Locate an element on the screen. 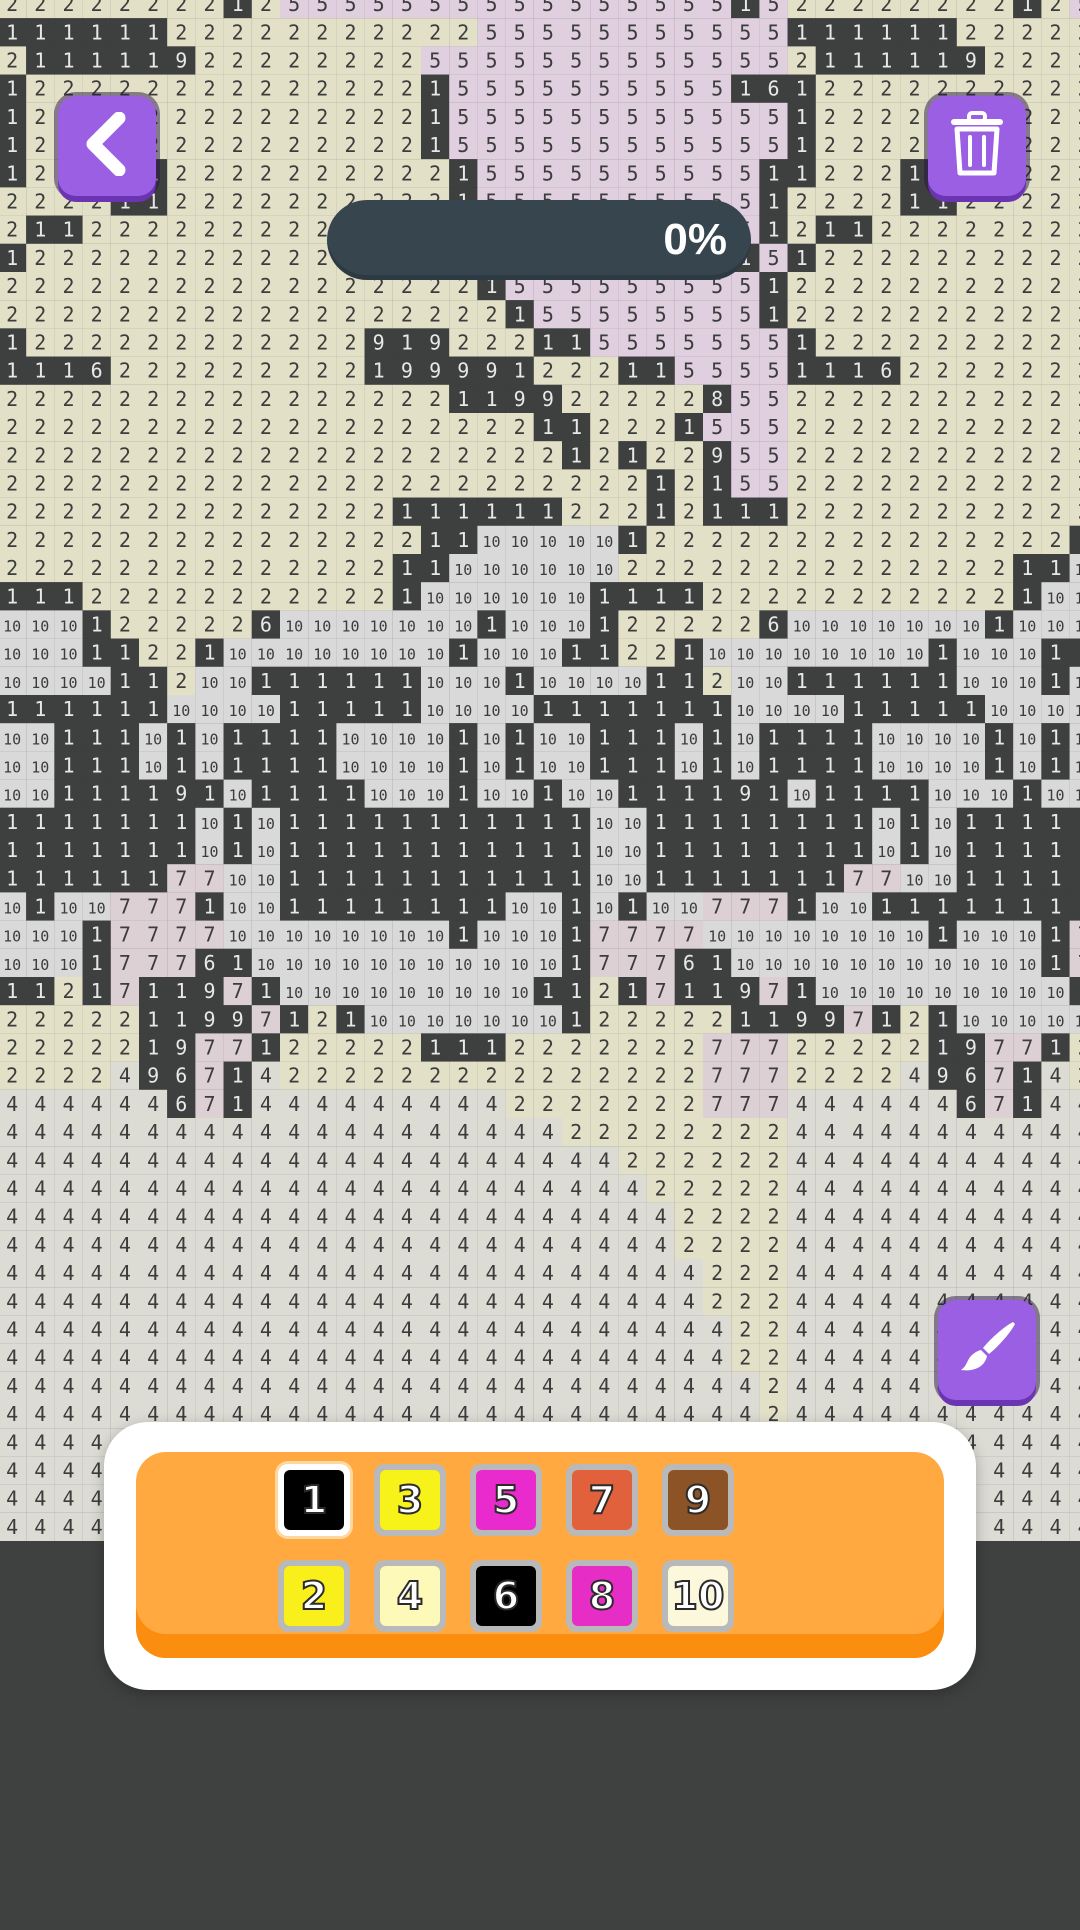 The height and width of the screenshot is (1930, 1080). color-swatch-5: 5 is located at coordinates (506, 1500).